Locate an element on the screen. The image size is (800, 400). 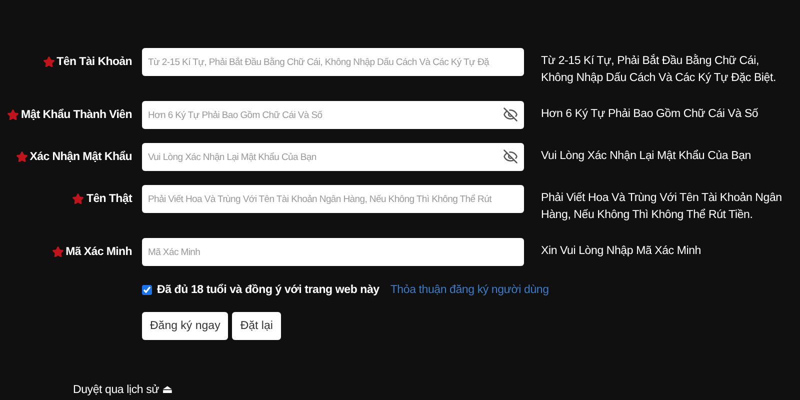
reset-button: Đặt lại is located at coordinates (256, 326).